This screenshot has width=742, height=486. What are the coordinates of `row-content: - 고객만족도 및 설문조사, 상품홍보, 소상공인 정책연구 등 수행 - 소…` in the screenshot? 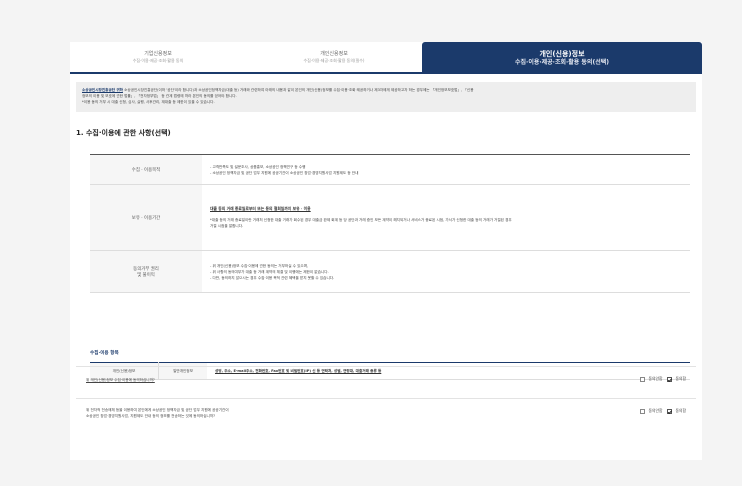 It's located at (446, 169).